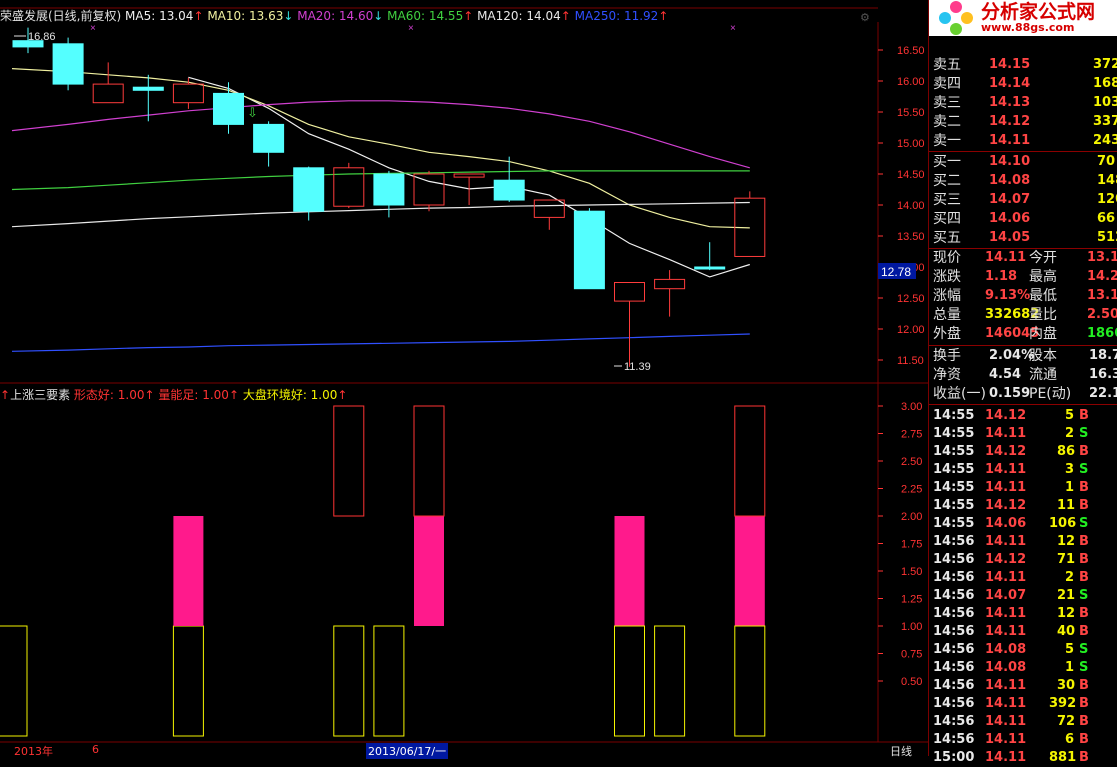 The height and width of the screenshot is (767, 1117). I want to click on tick-row: 14:56 14.08 5 S, so click(1025, 650).